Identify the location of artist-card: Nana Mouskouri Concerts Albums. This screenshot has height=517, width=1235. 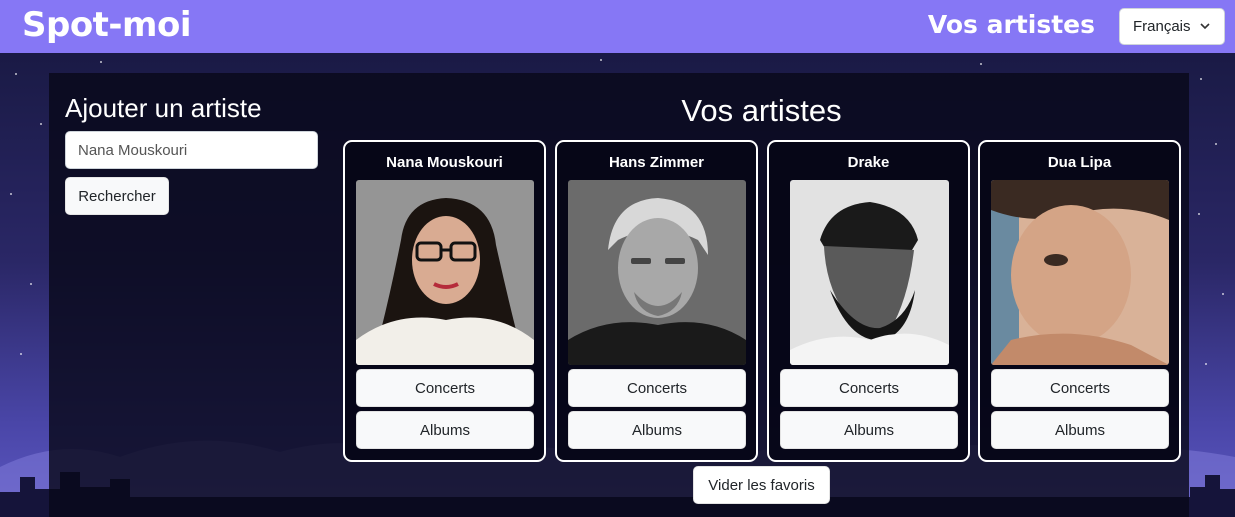
(444, 301).